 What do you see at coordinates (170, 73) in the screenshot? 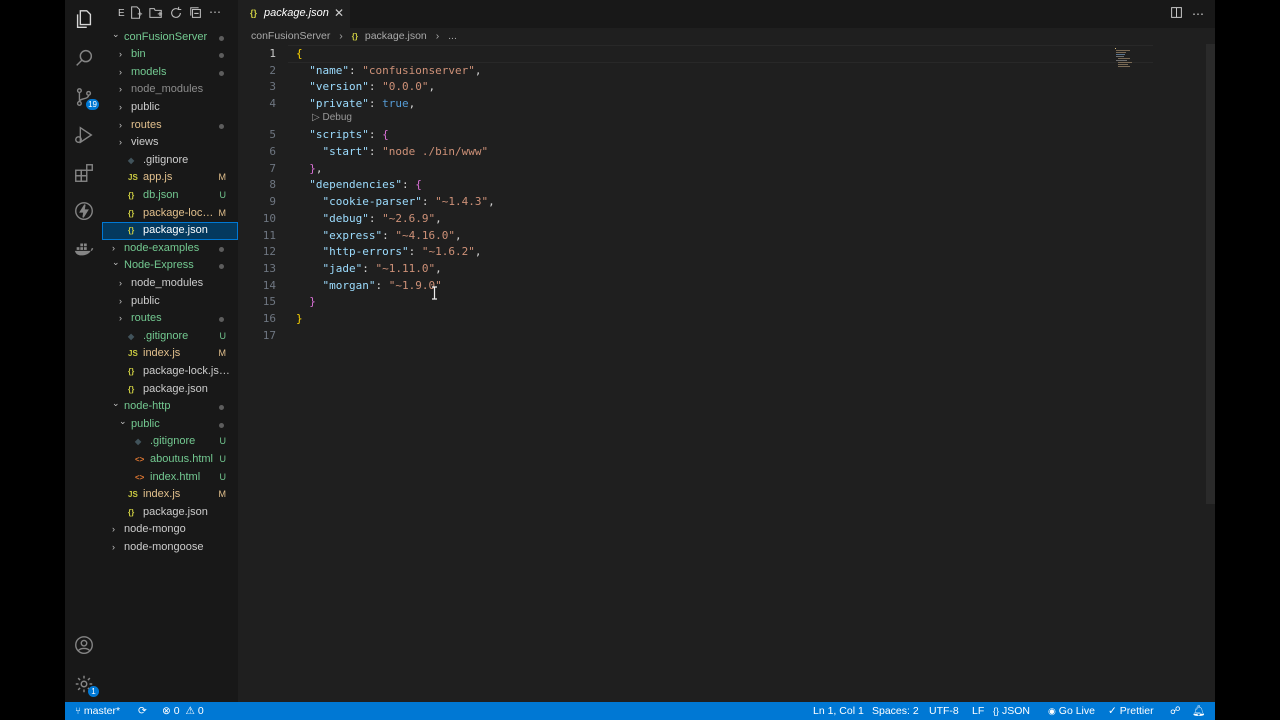
I see `tree-folder: › models` at bounding box center [170, 73].